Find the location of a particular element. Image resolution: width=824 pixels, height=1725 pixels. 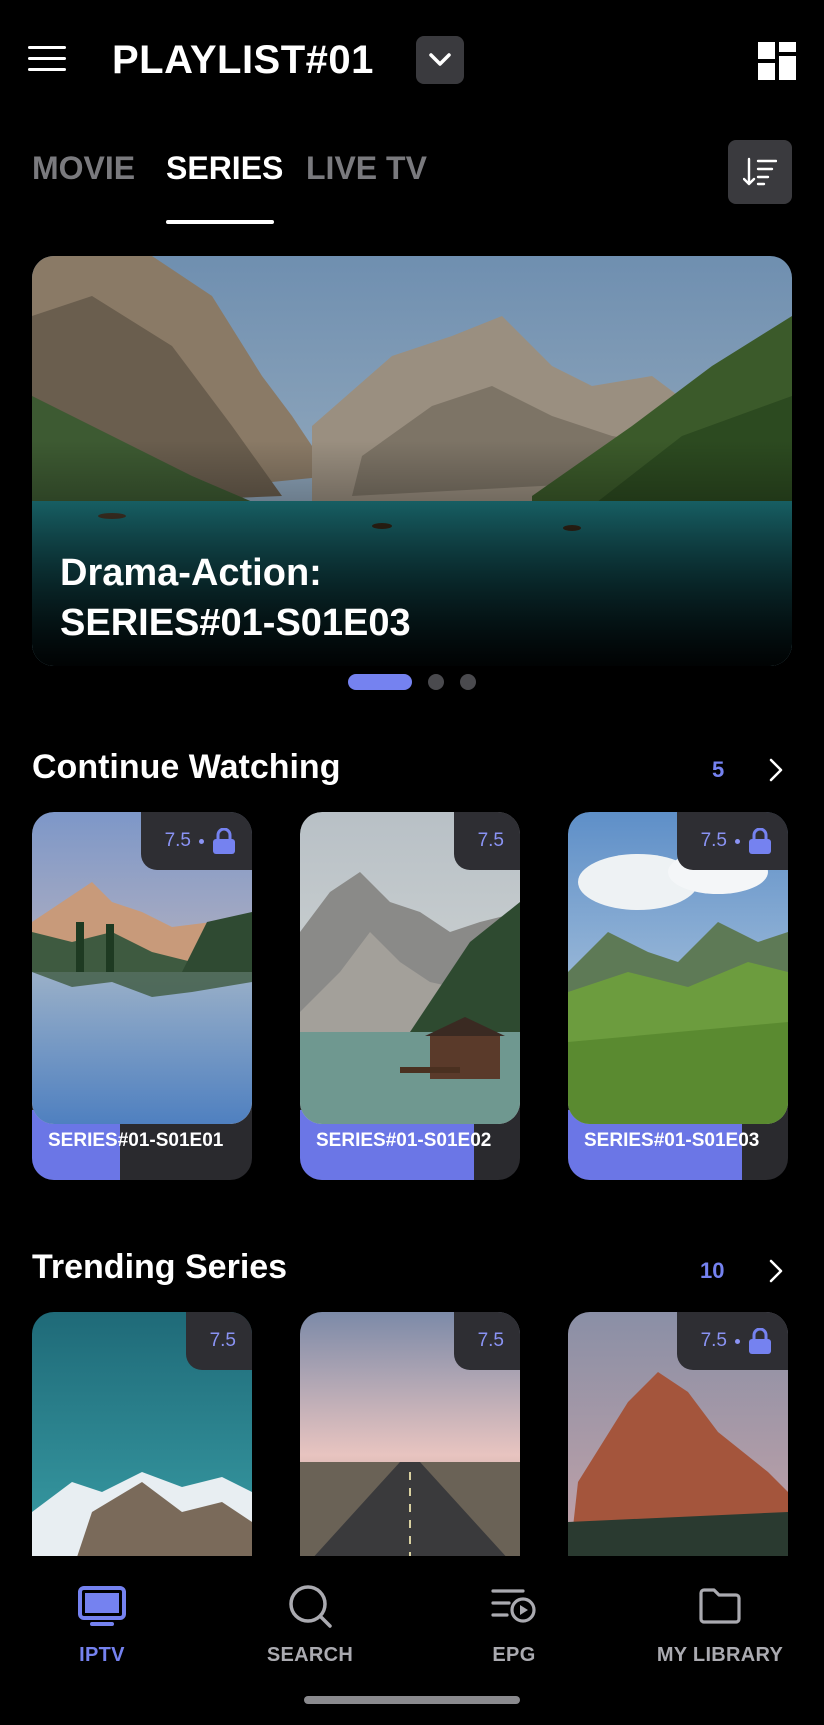

continue-watching-title: Continue Watching is located at coordinates (186, 767).